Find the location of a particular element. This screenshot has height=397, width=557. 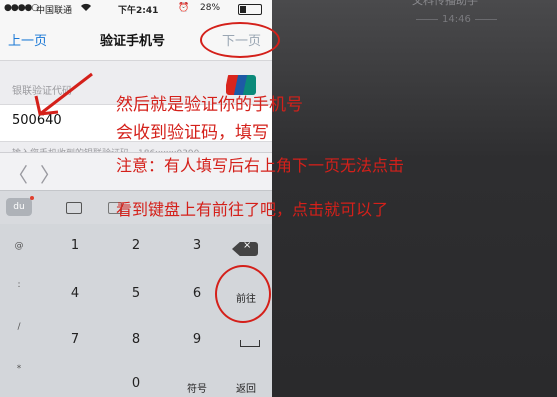

annotation-line-2: 会收到验证码，填写 is located at coordinates (192, 133).